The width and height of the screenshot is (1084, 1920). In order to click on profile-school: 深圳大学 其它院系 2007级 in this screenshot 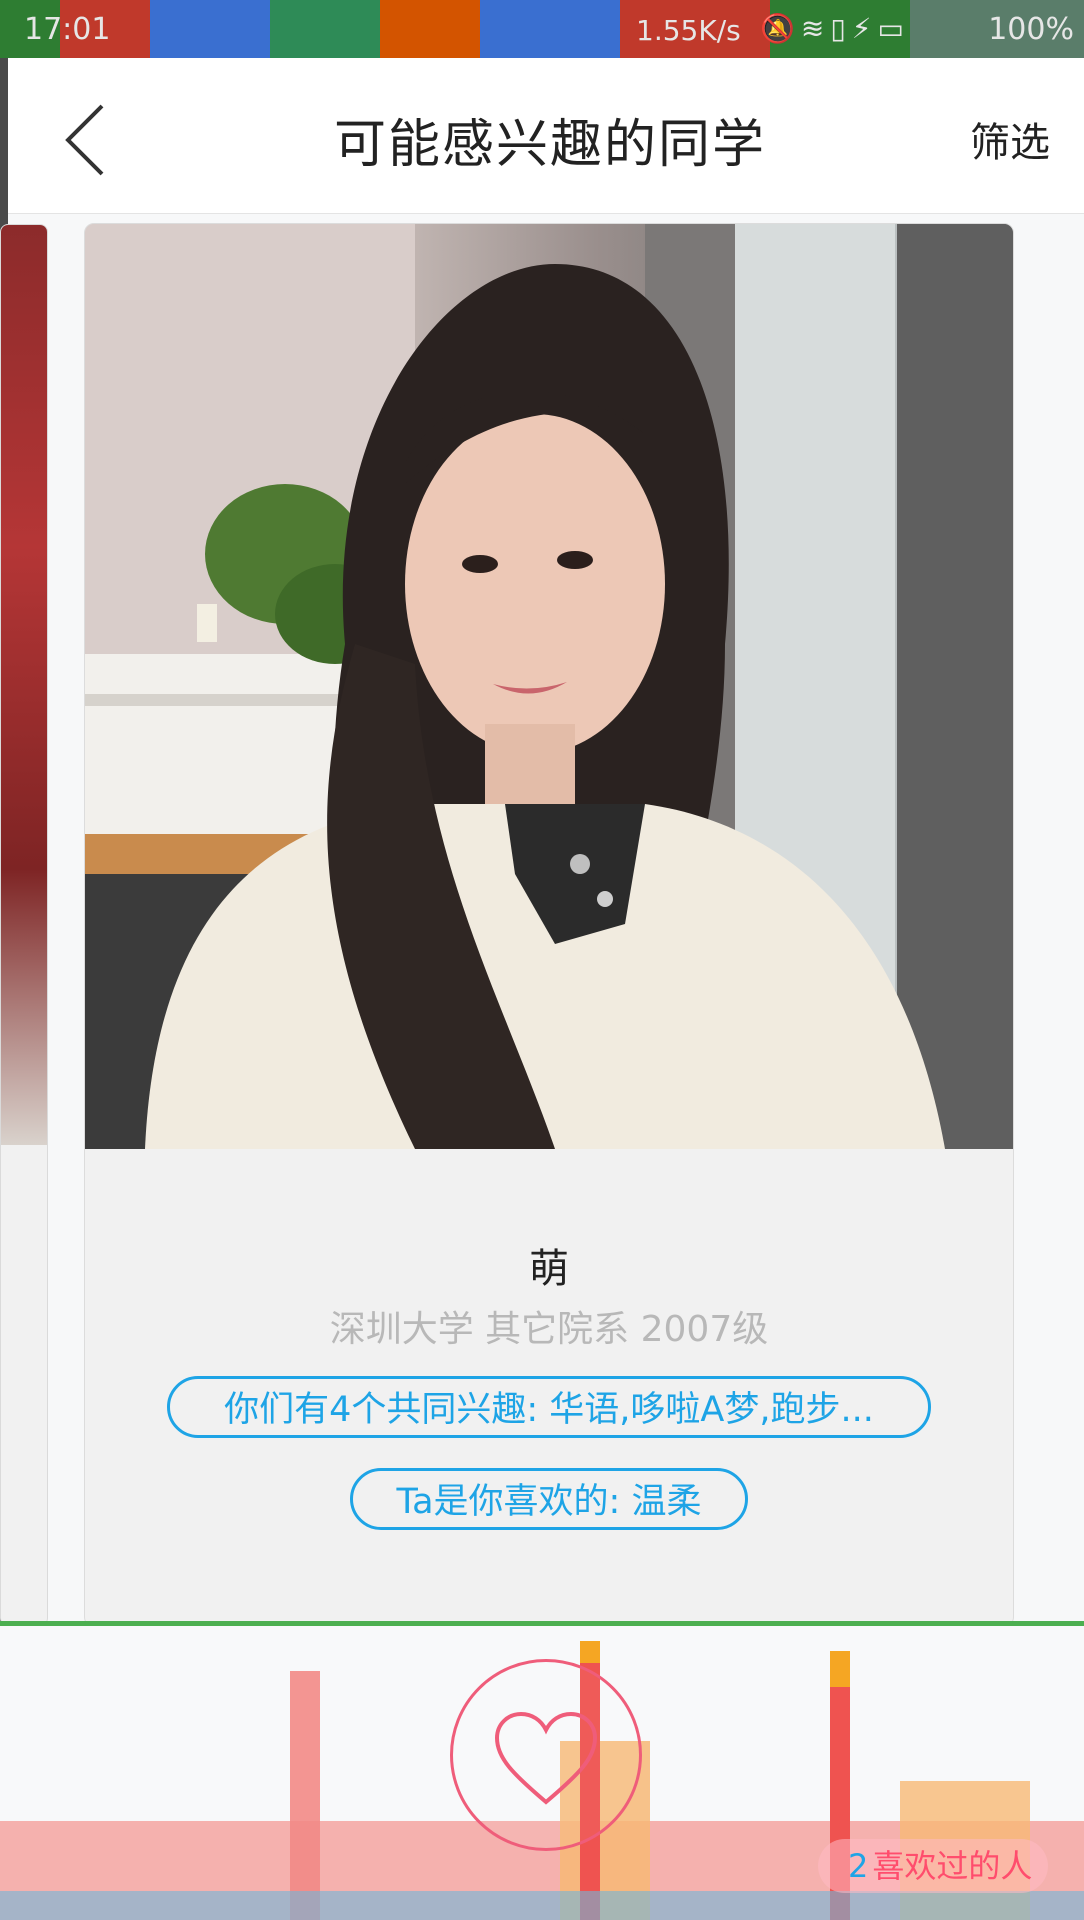, I will do `click(549, 1329)`.